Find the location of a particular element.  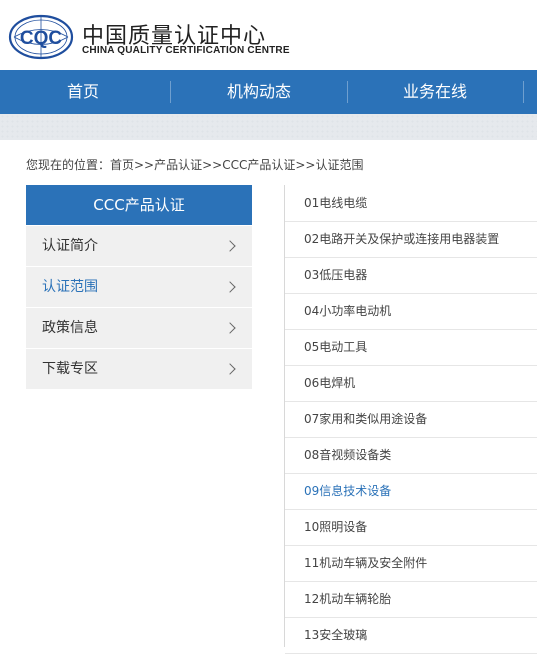

list-item-label: 07家用和类似用途设备 is located at coordinates (366, 419).